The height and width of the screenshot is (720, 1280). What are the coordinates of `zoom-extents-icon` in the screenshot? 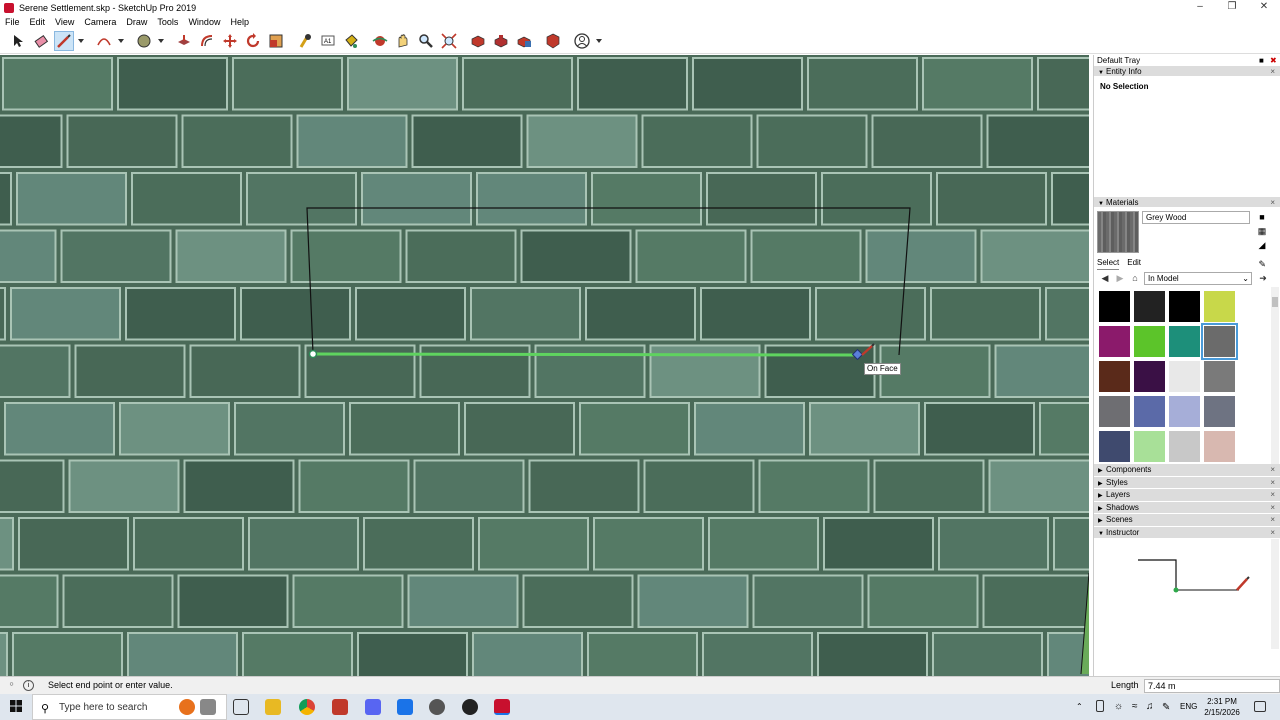 It's located at (449, 41).